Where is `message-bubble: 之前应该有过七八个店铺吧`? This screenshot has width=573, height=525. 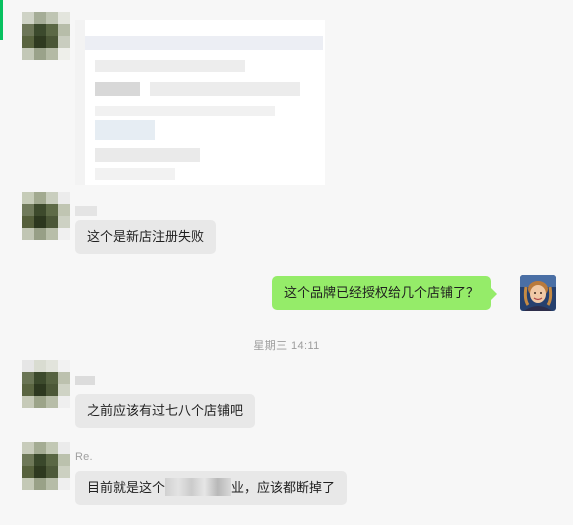 message-bubble: 之前应该有过七八个店铺吧 is located at coordinates (165, 411).